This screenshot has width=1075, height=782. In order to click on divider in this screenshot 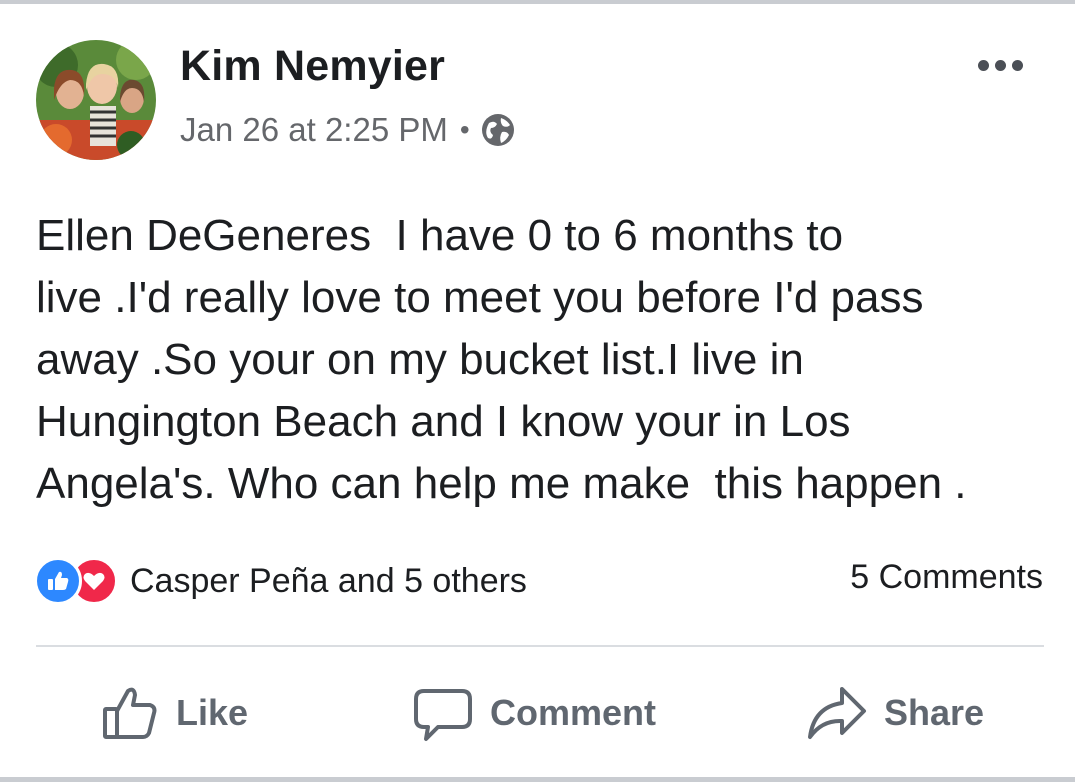, I will do `click(540, 646)`.